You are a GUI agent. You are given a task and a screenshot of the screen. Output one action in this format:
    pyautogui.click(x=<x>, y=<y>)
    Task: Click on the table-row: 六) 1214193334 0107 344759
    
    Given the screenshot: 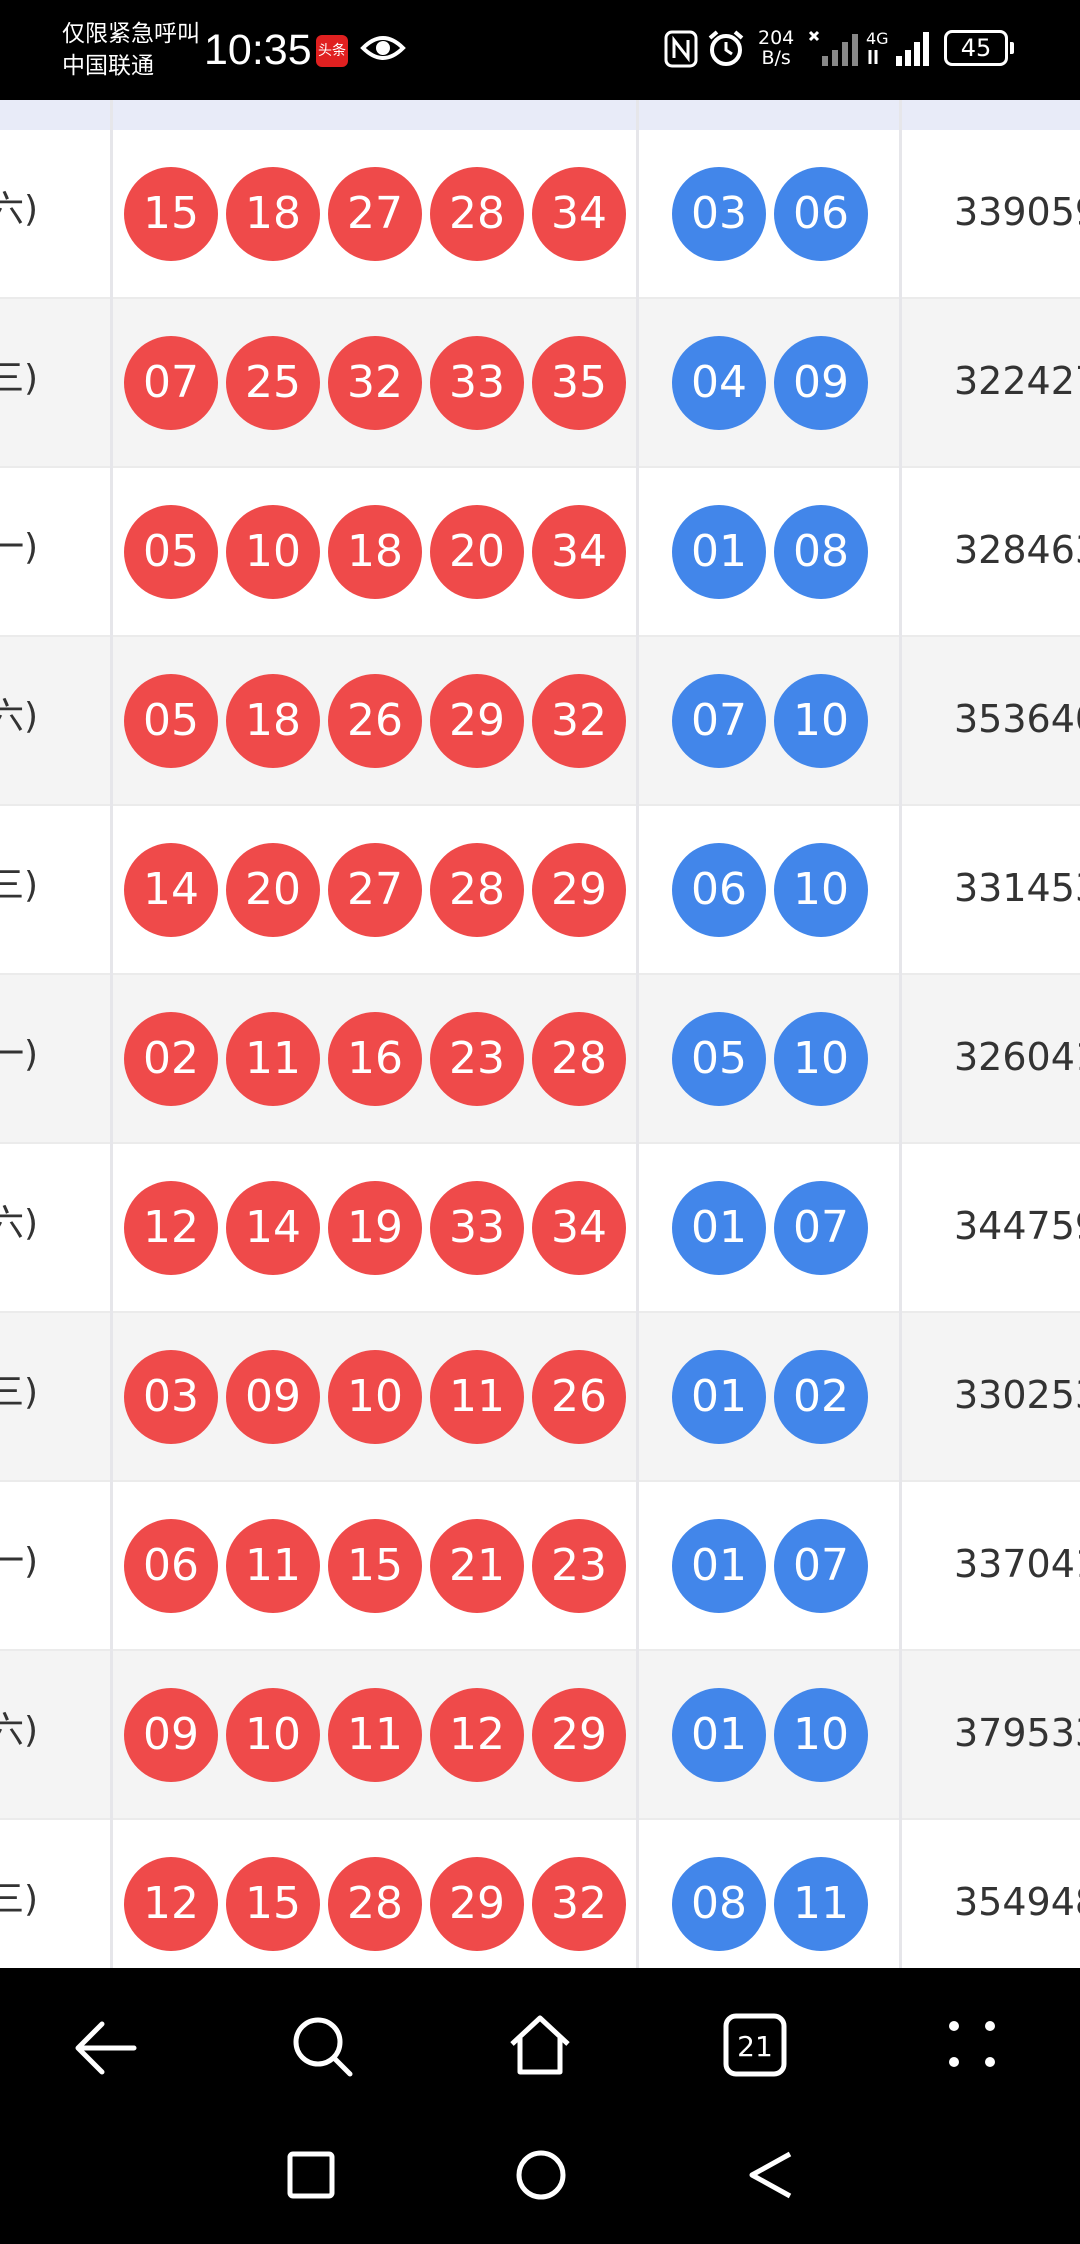 What is the action you would take?
    pyautogui.click(x=540, y=1228)
    